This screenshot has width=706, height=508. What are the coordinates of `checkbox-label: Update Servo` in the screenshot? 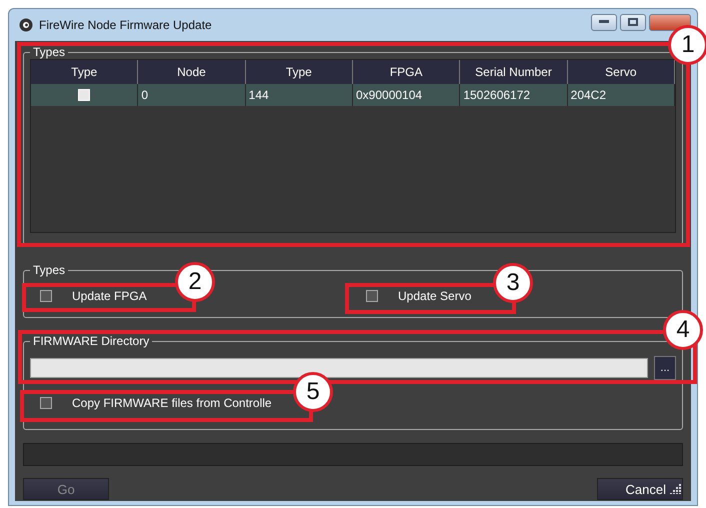 It's located at (435, 296).